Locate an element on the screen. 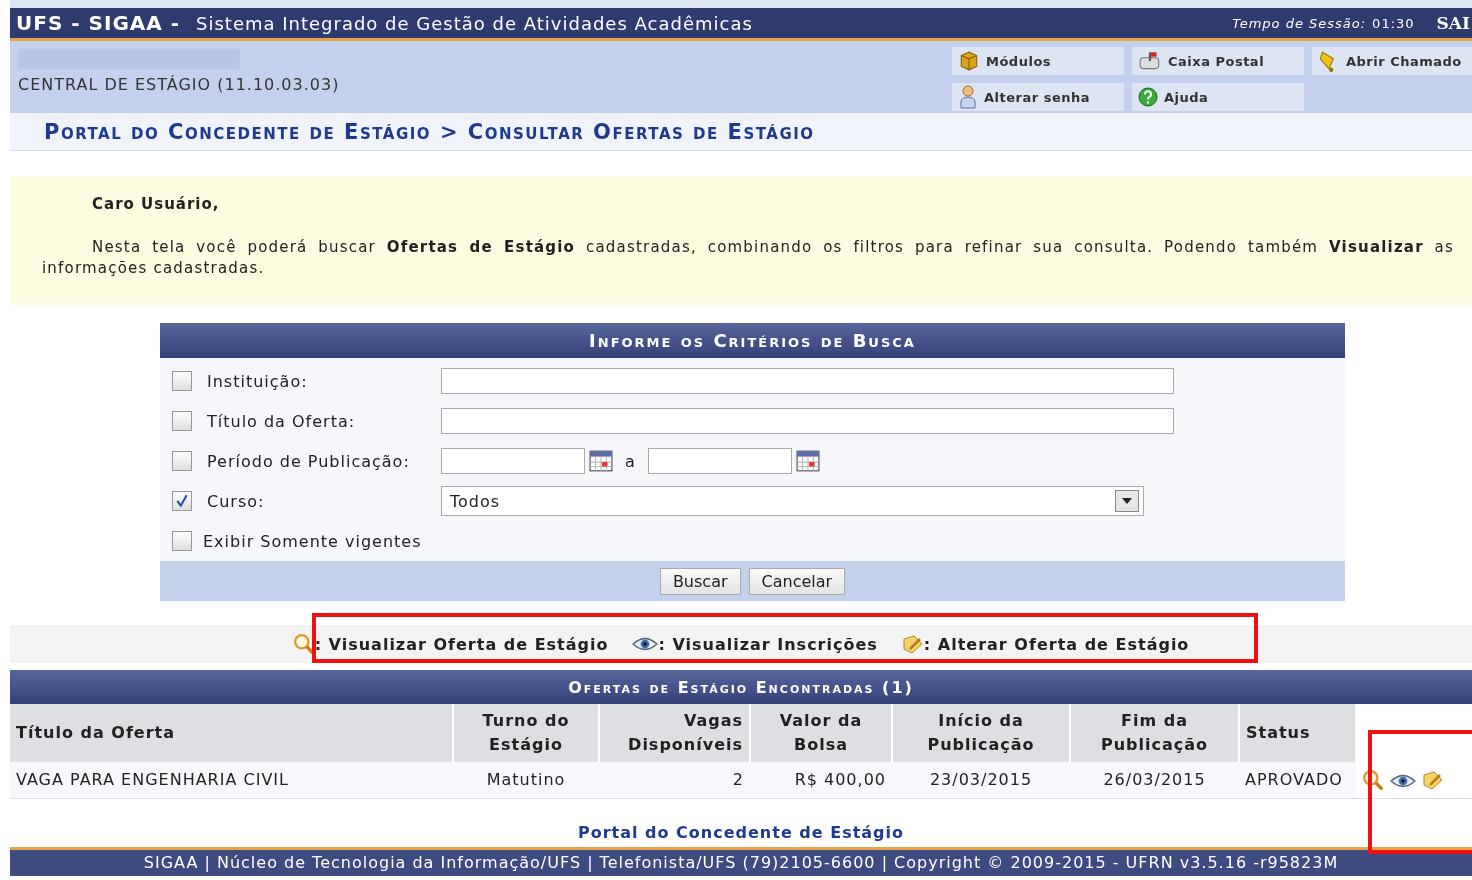  footer-text: SIGAA | Núcleo de Tecnologia da Informação/UFS | Telefonista/UFS (79)2105-6600 | Copyright © 2009-2015 - UFRN v3.5.16 -r95823M is located at coordinates (741, 861).